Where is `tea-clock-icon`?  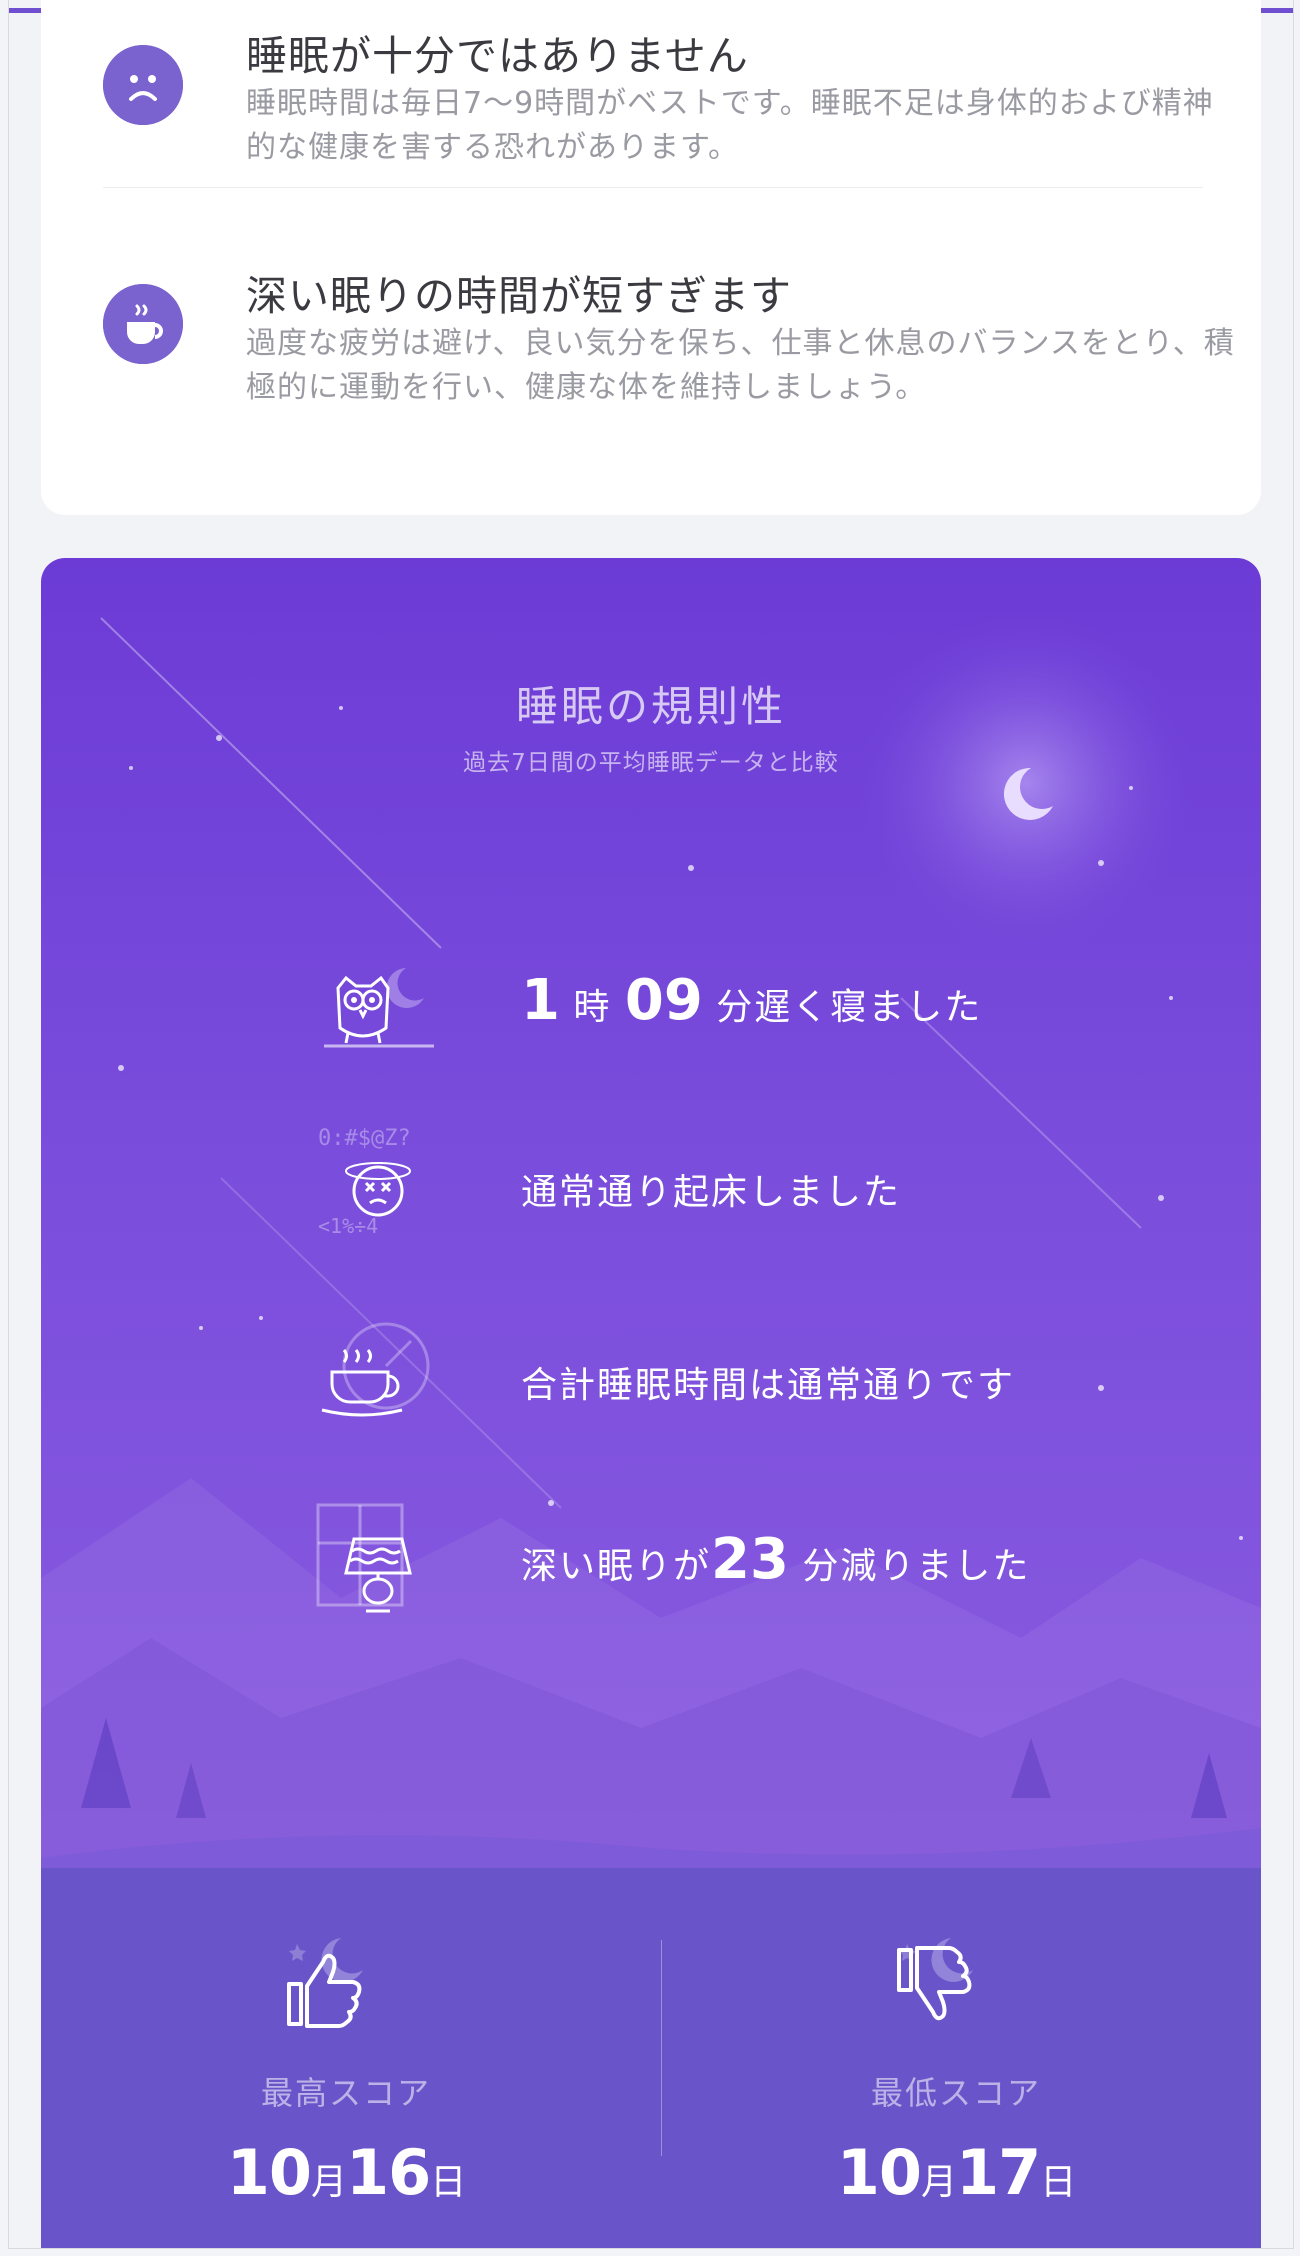 tea-clock-icon is located at coordinates (381, 1376).